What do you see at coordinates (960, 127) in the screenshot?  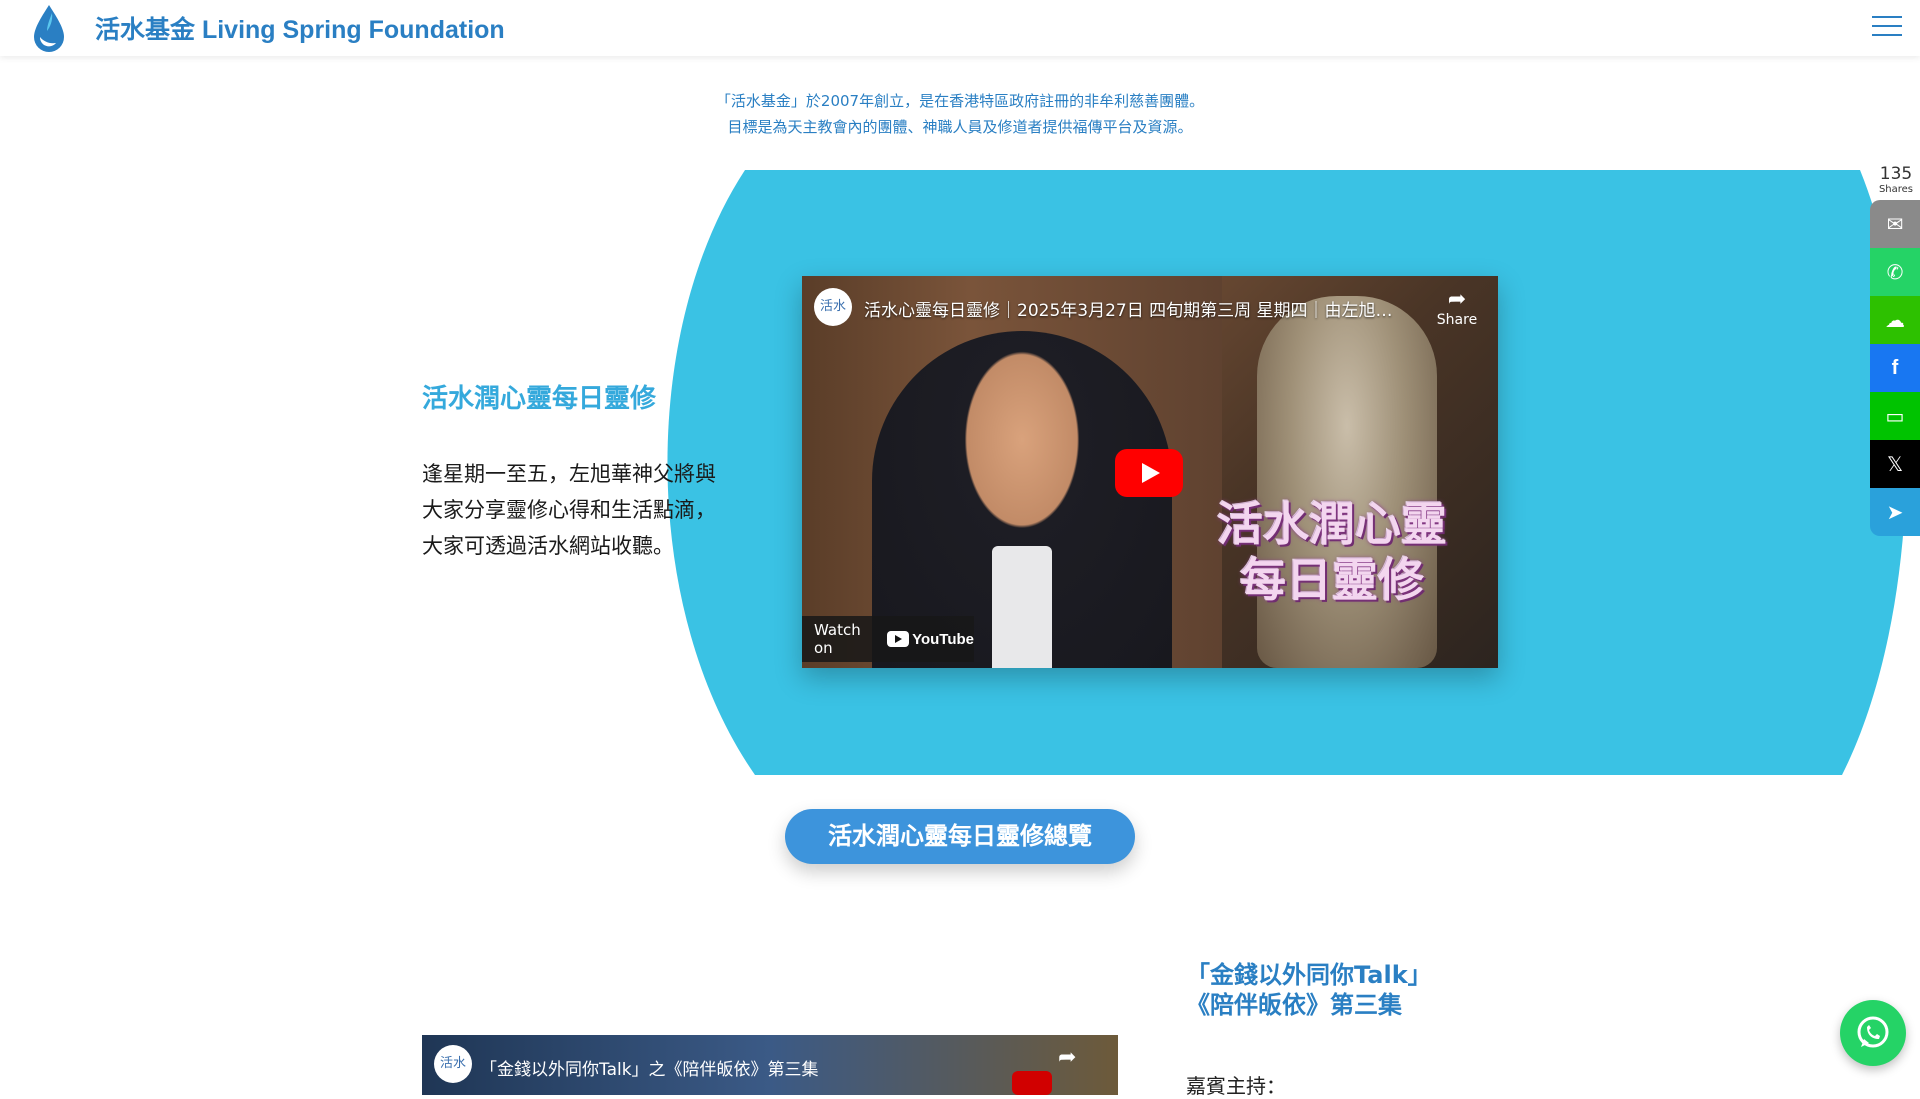 I see `intro-line: 目標是為天主教會內的團體、神職人員及修道者提供福傳平台及資源。` at bounding box center [960, 127].